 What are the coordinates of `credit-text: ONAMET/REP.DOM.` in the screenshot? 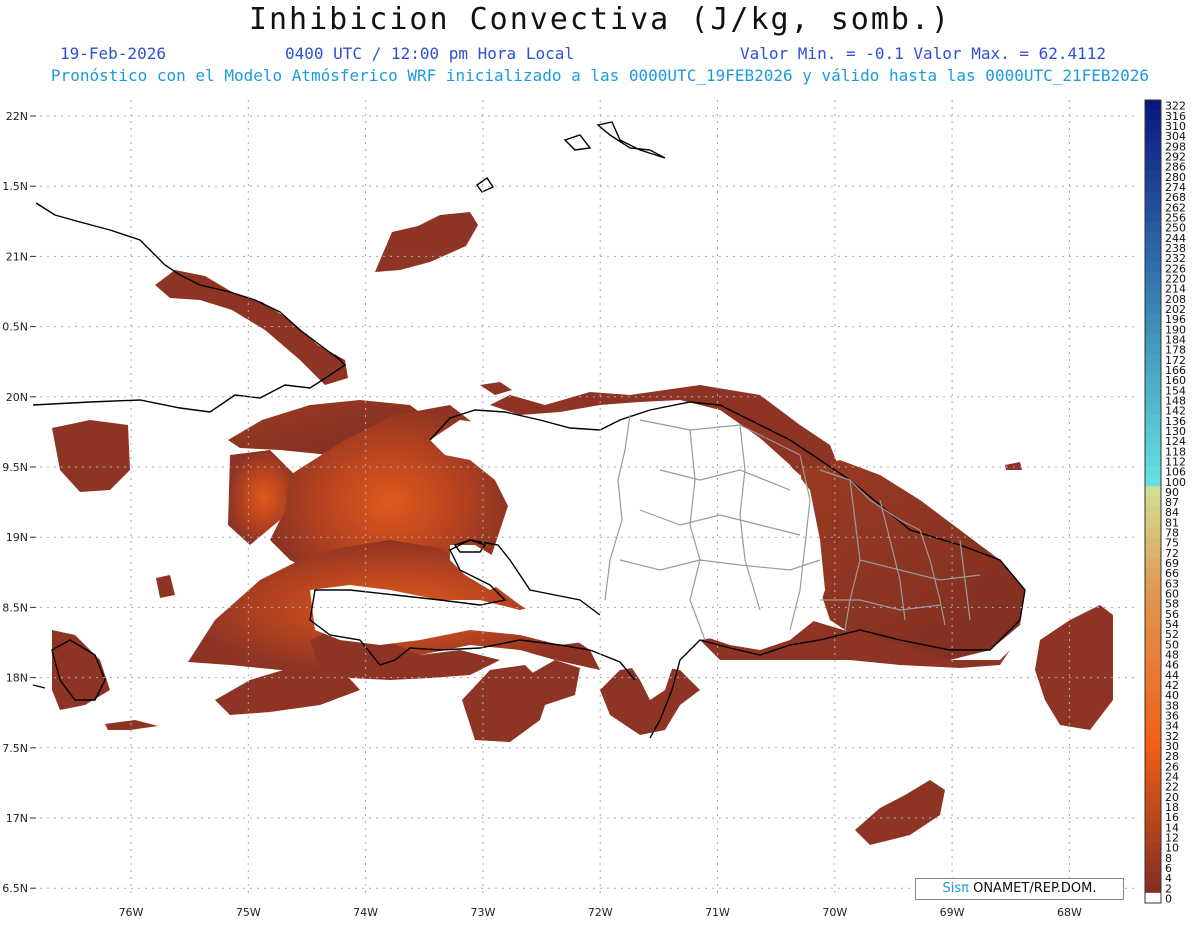 It's located at (1032, 888).